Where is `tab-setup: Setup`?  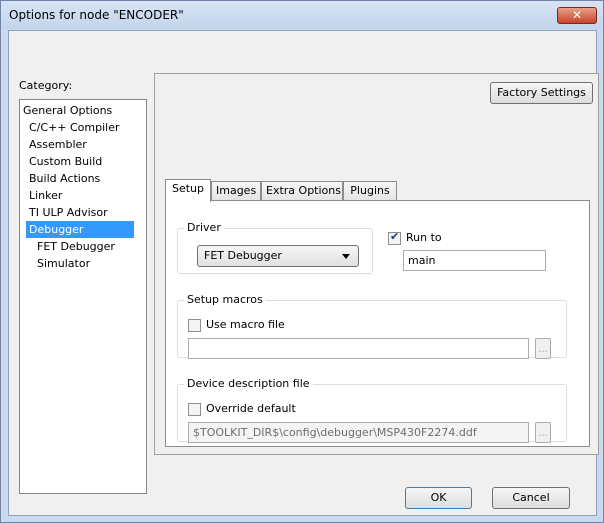
tab-setup: Setup is located at coordinates (188, 190).